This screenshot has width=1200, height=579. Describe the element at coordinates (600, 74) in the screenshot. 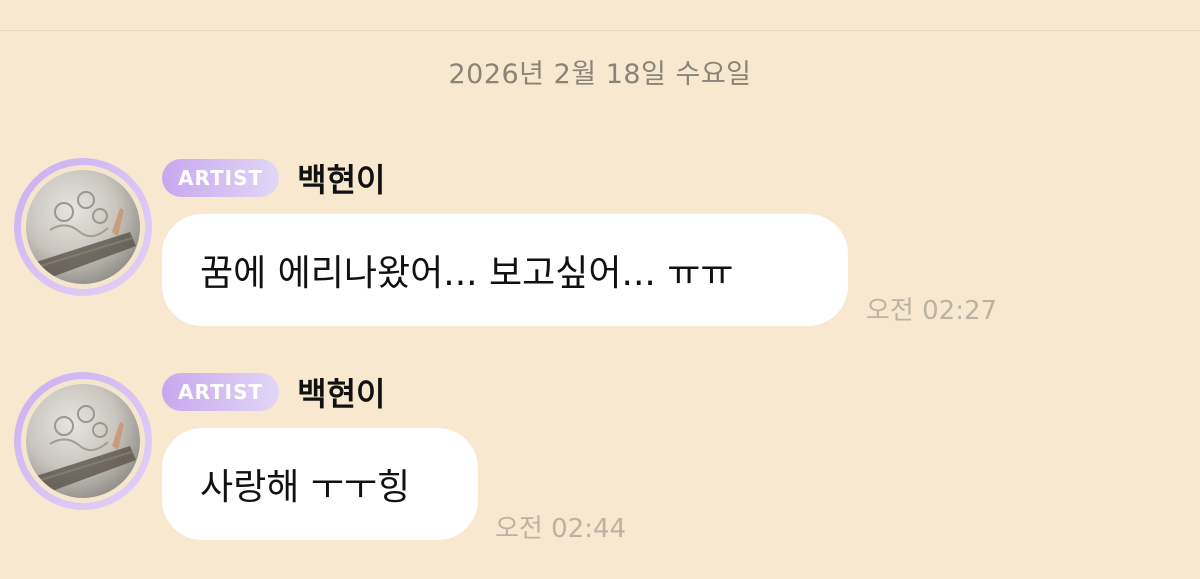

I see `date-header: 2026년 2월 18일 수요일` at that location.